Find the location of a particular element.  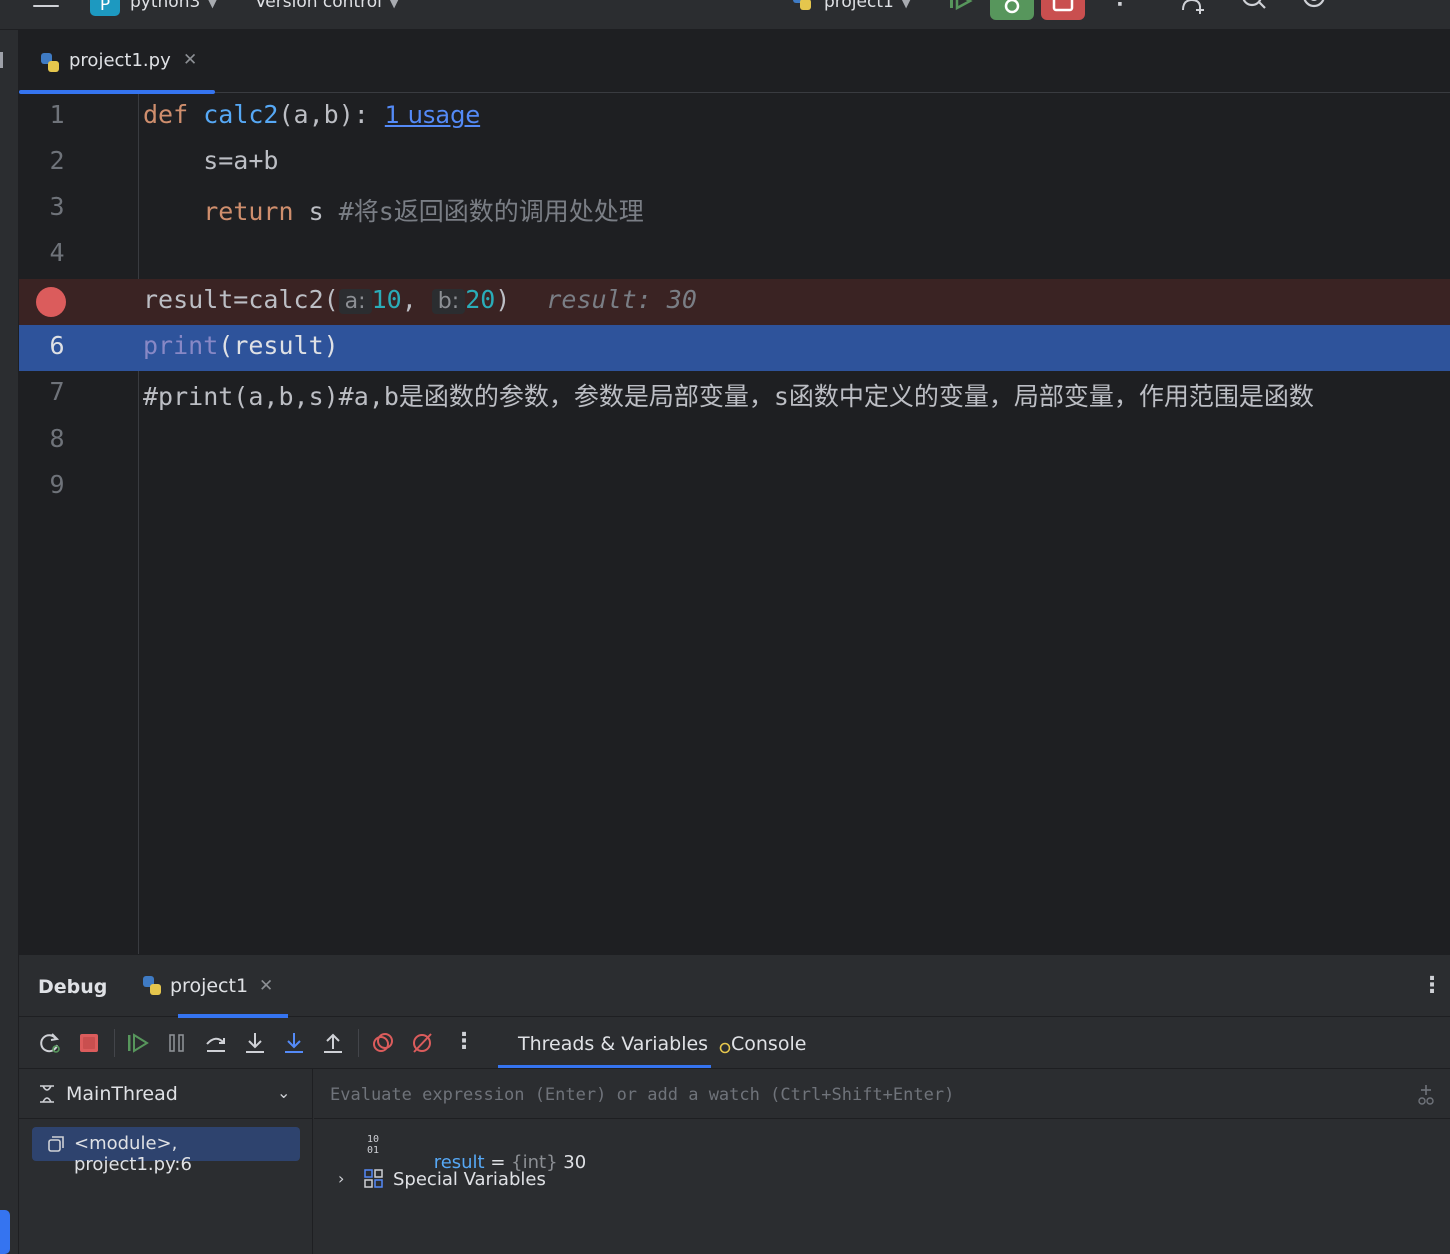

project-selector: python3 ▼ is located at coordinates (173, 6).